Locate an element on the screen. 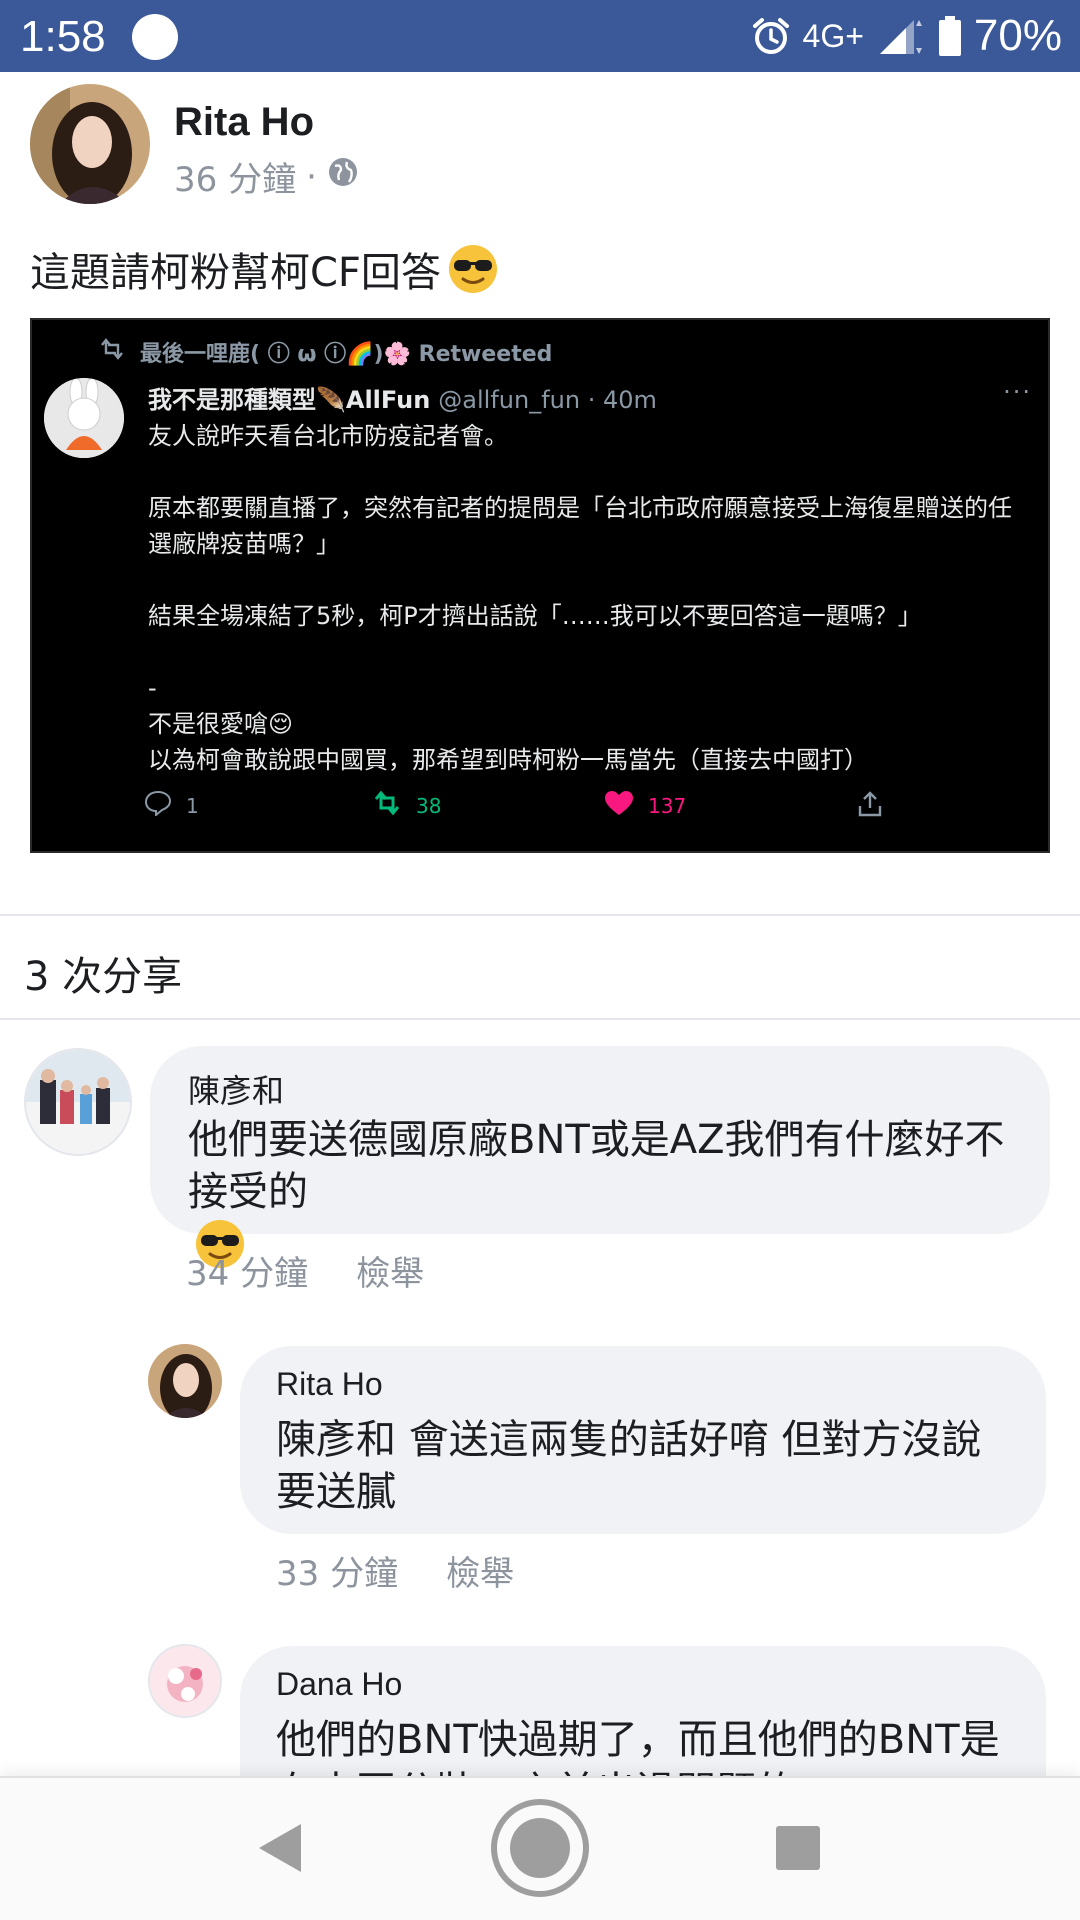 The width and height of the screenshot is (1080, 1920). like-count: 137 is located at coordinates (667, 805).